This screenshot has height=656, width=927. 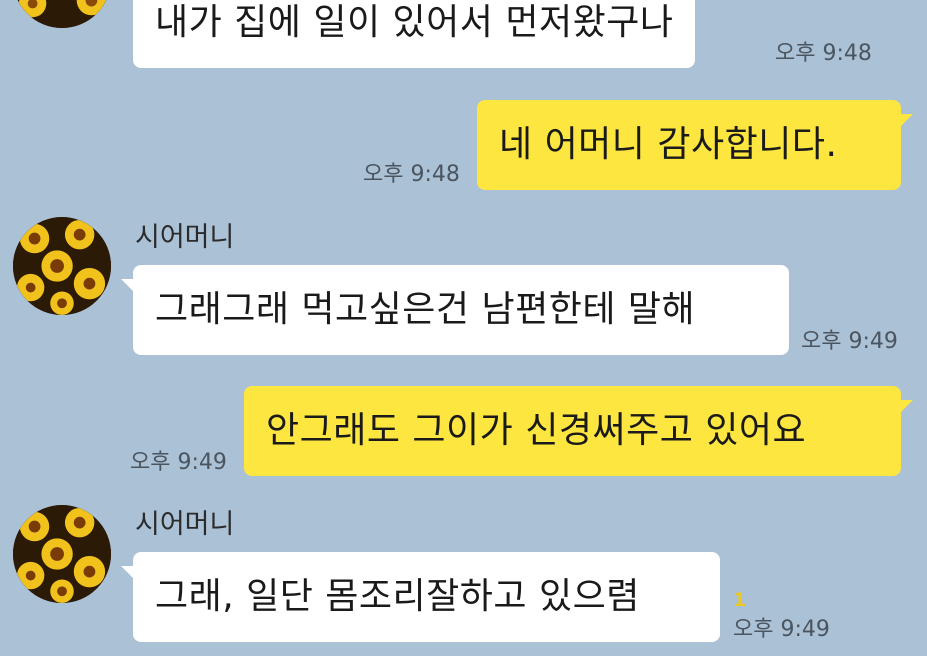 I want to click on message-text: 네 어머니 감사합니다., so click(x=668, y=144).